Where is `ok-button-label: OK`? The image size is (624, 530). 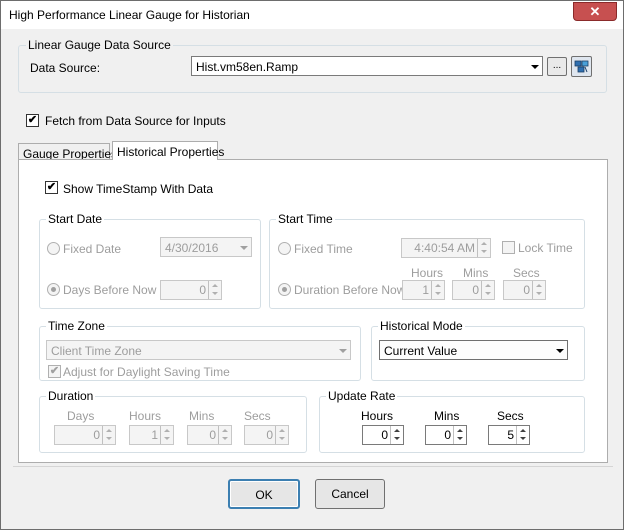
ok-button-label: OK is located at coordinates (264, 495).